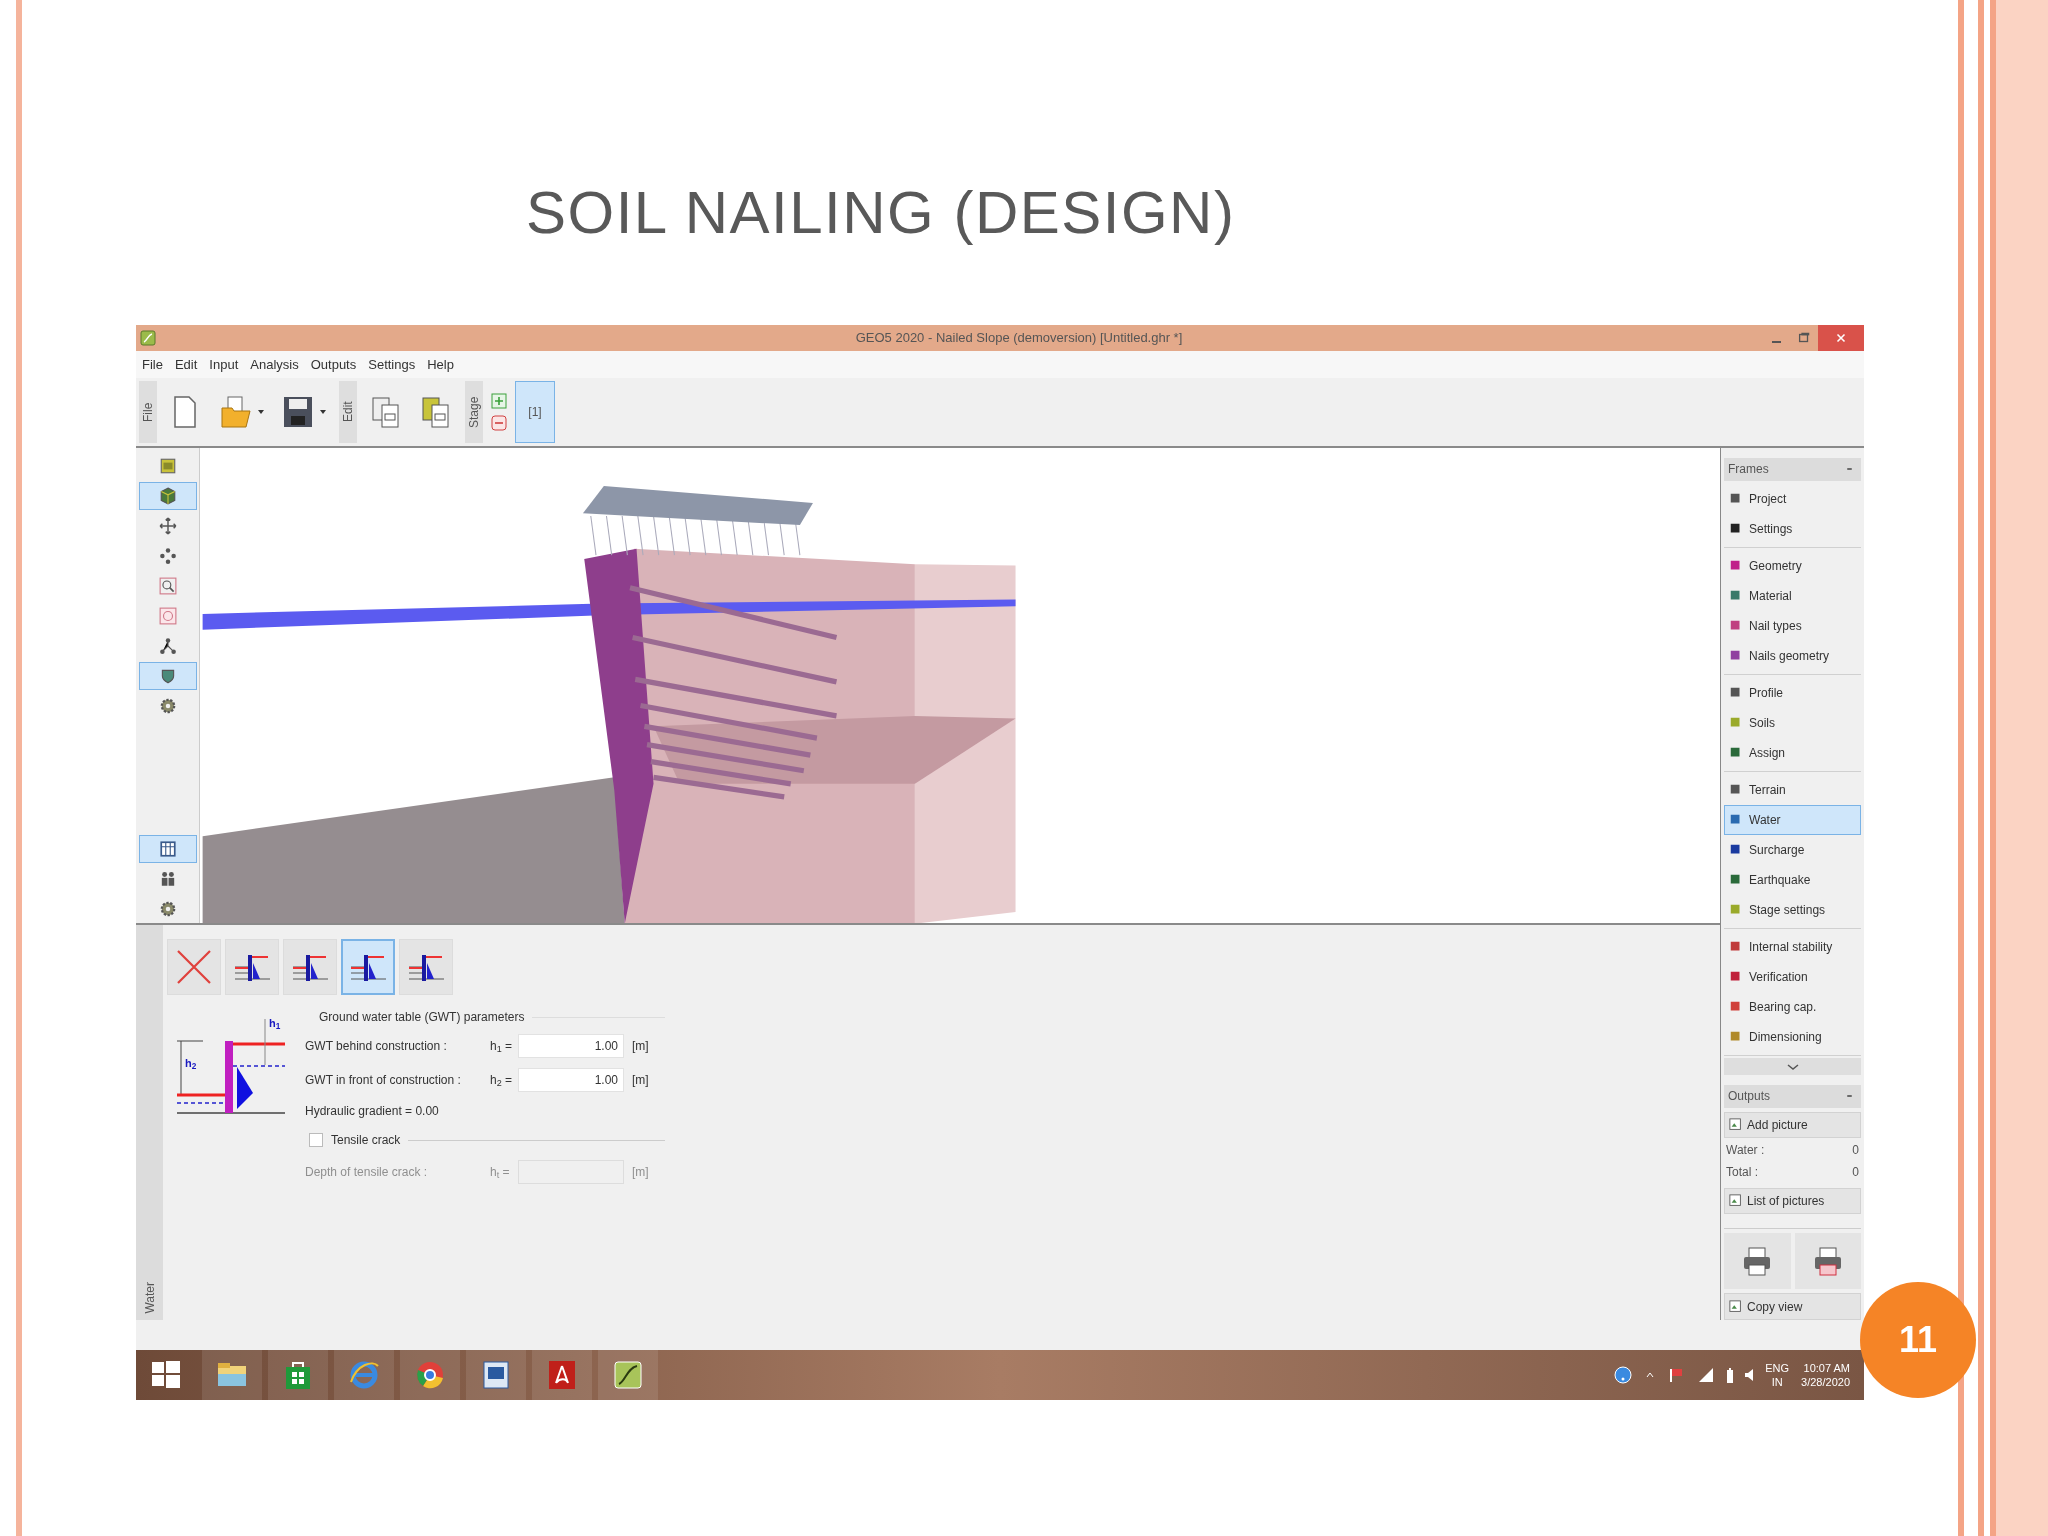 The width and height of the screenshot is (2048, 1536). I want to click on nodes-icon, so click(167, 646).